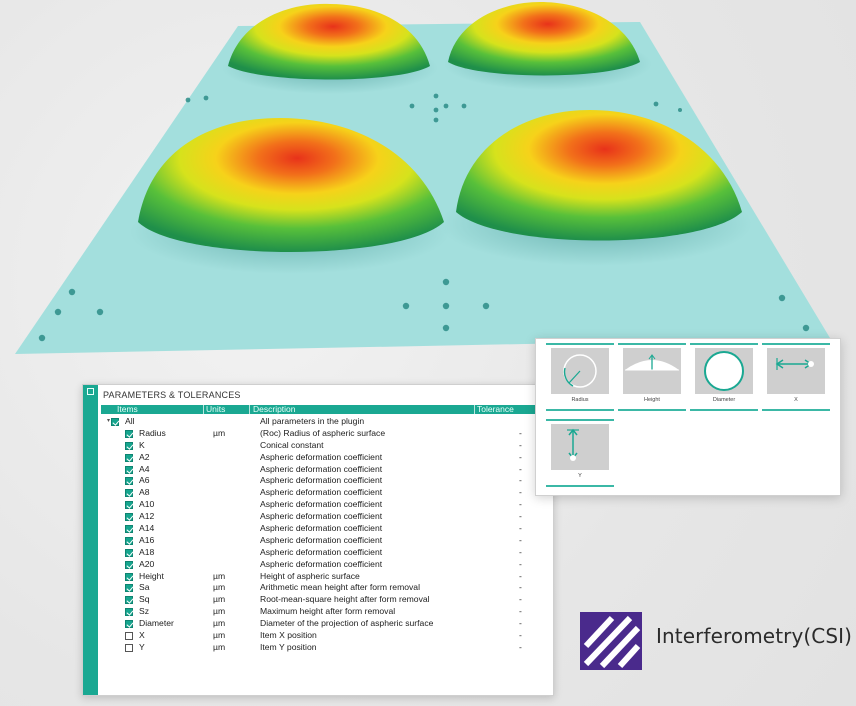  Describe the element at coordinates (796, 377) in the screenshot. I see `shape-tile-x: X` at that location.